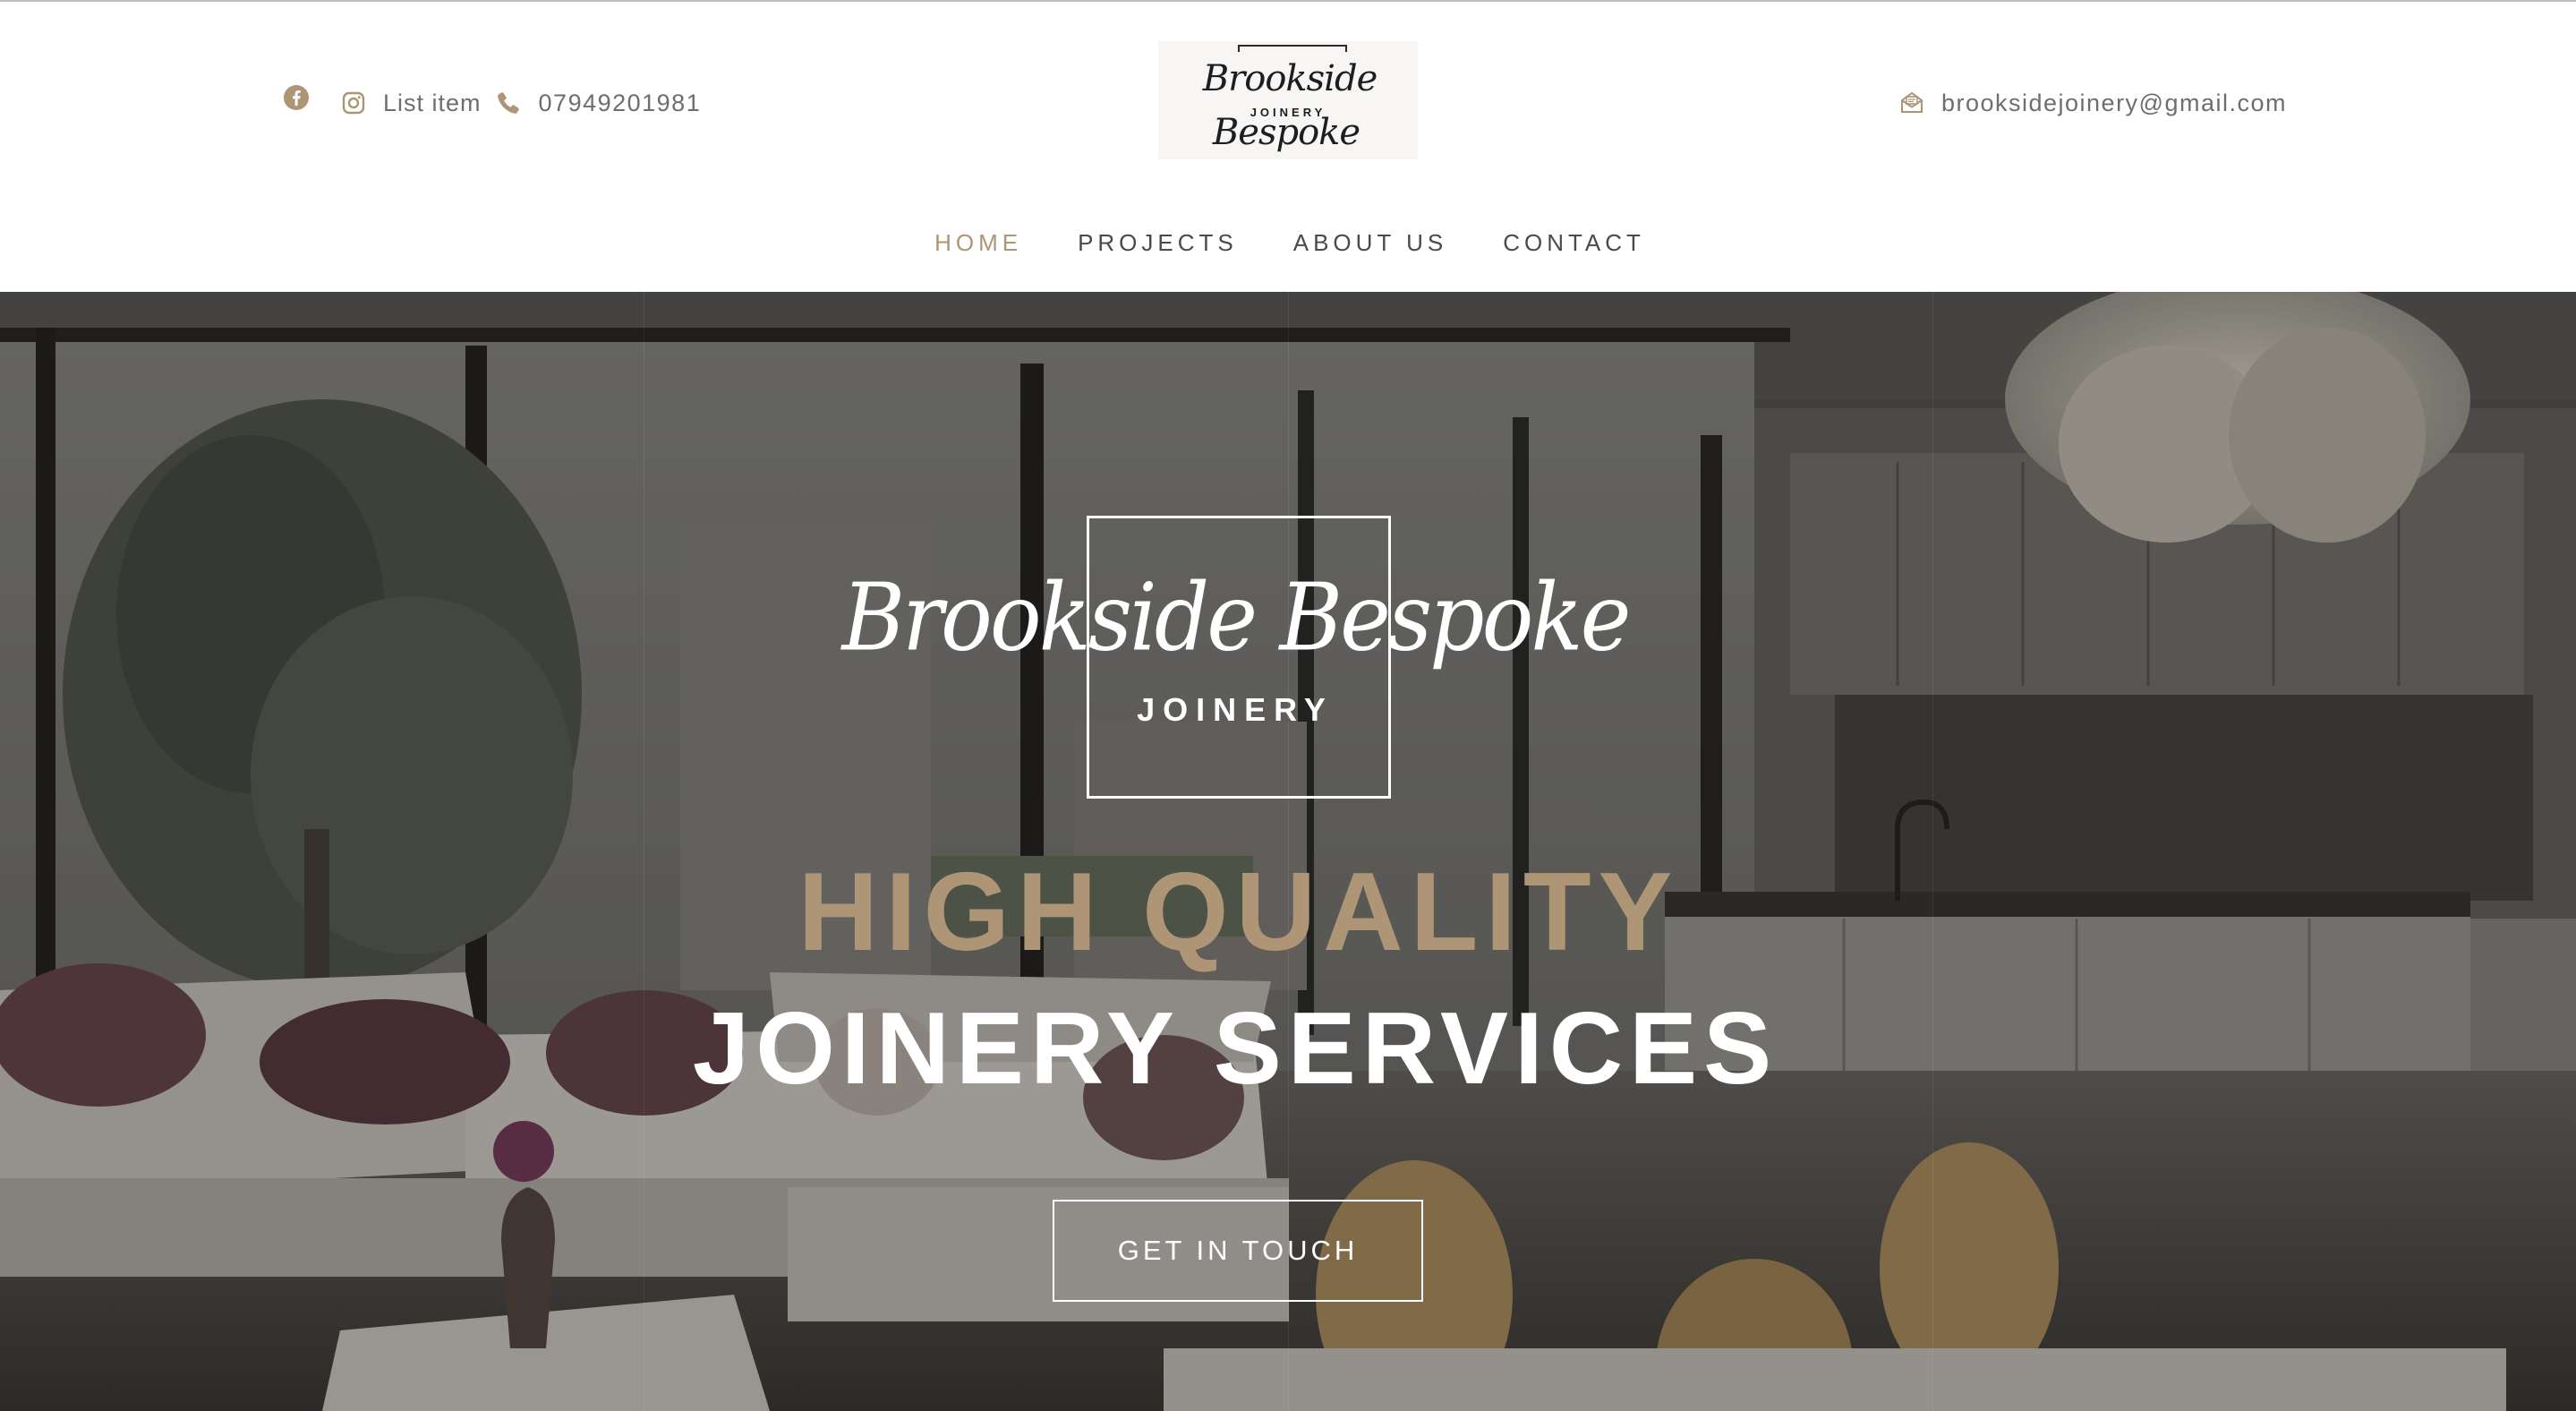  I want to click on hero-logo-sub-text: JOINERY, so click(1235, 709).